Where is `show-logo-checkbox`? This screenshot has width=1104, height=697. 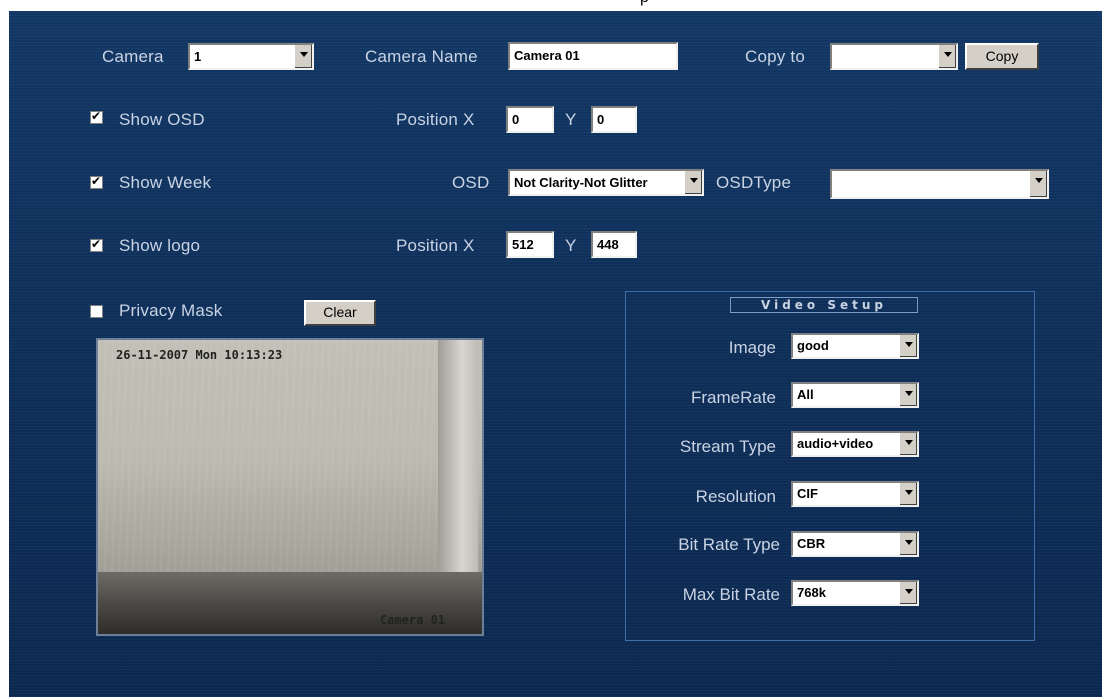
show-logo-checkbox is located at coordinates (96, 244).